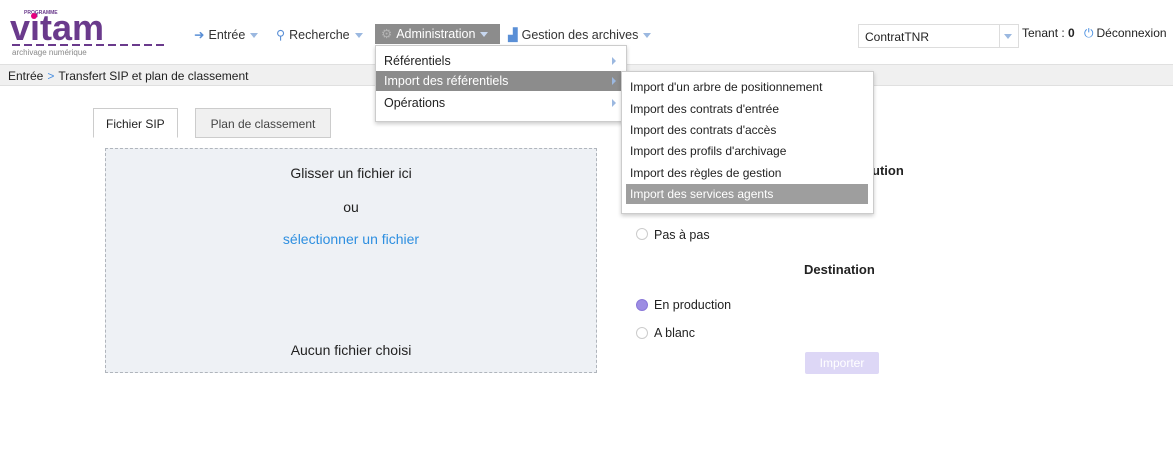  Describe the element at coordinates (1125, 33) in the screenshot. I see `logout-button: ⏻ Déconnexion` at that location.